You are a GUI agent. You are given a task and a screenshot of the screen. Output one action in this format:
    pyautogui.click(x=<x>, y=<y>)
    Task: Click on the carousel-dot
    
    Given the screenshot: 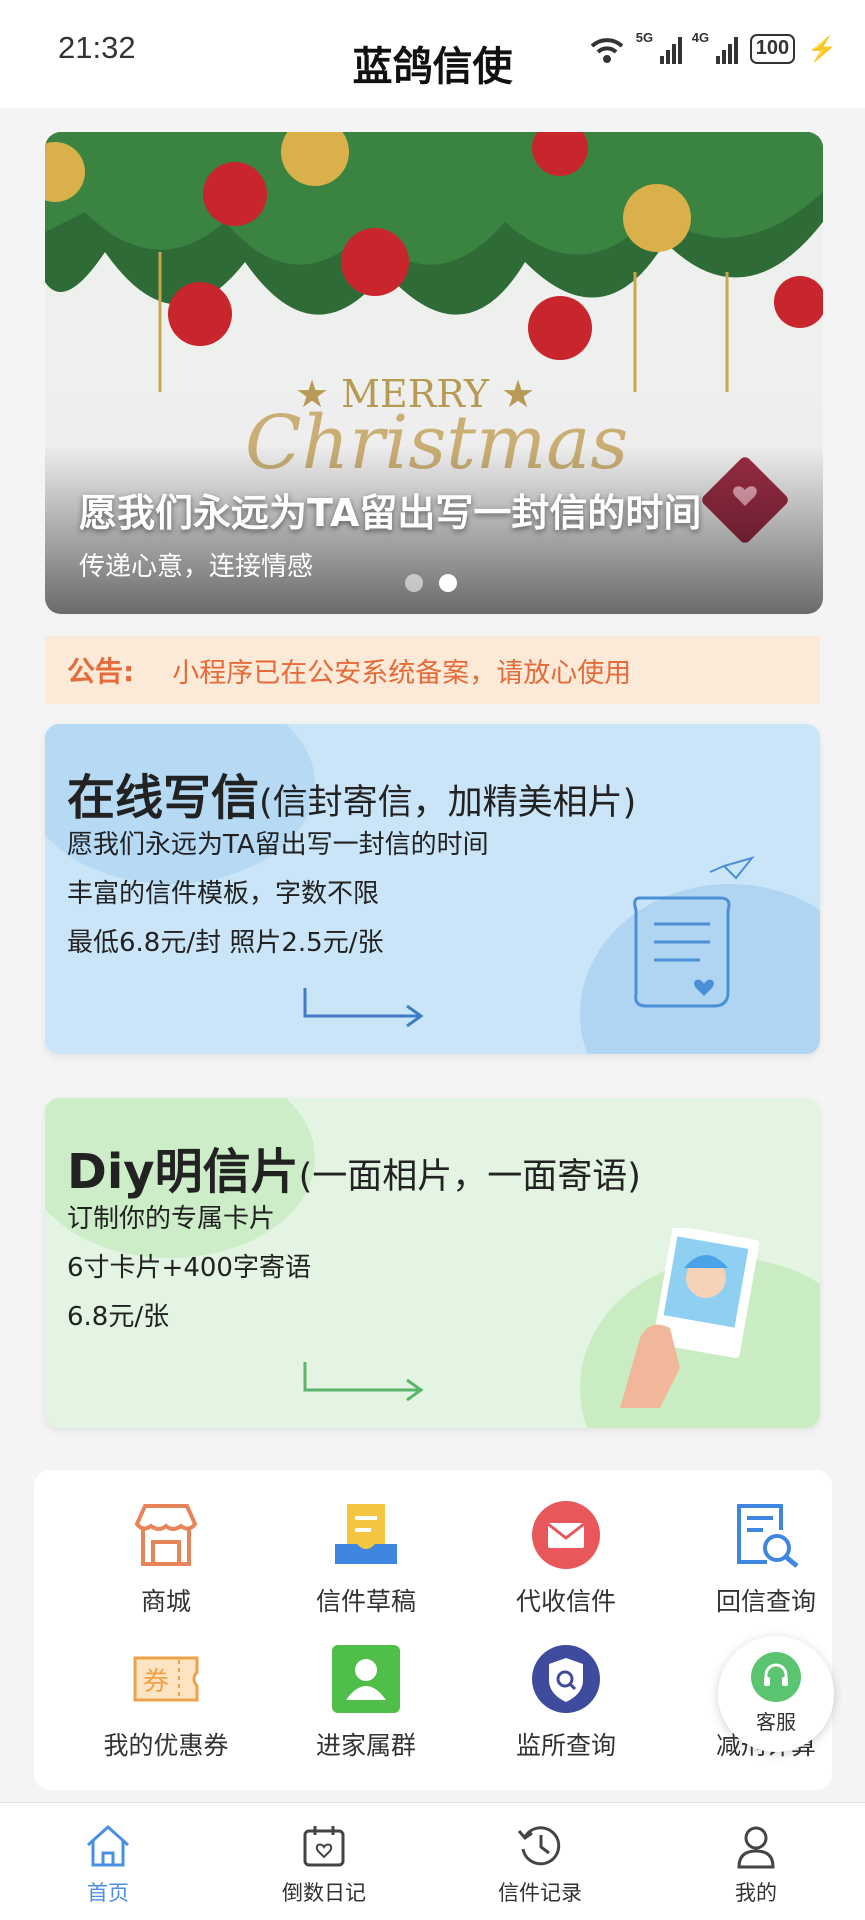 What is the action you would take?
    pyautogui.click(x=414, y=583)
    